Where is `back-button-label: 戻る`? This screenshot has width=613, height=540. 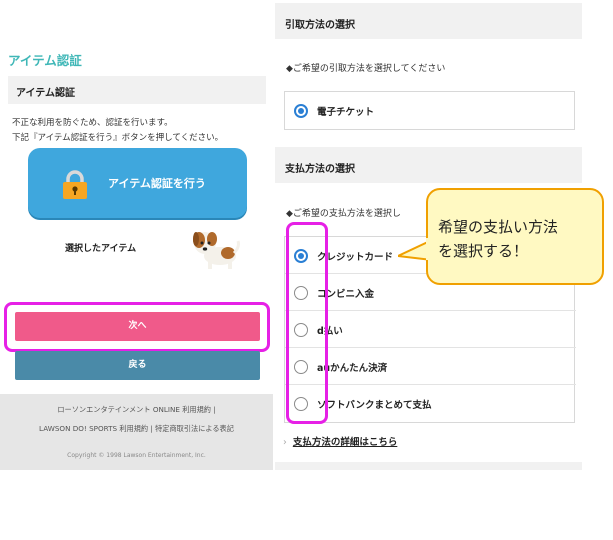 back-button-label: 戻る is located at coordinates (137, 365).